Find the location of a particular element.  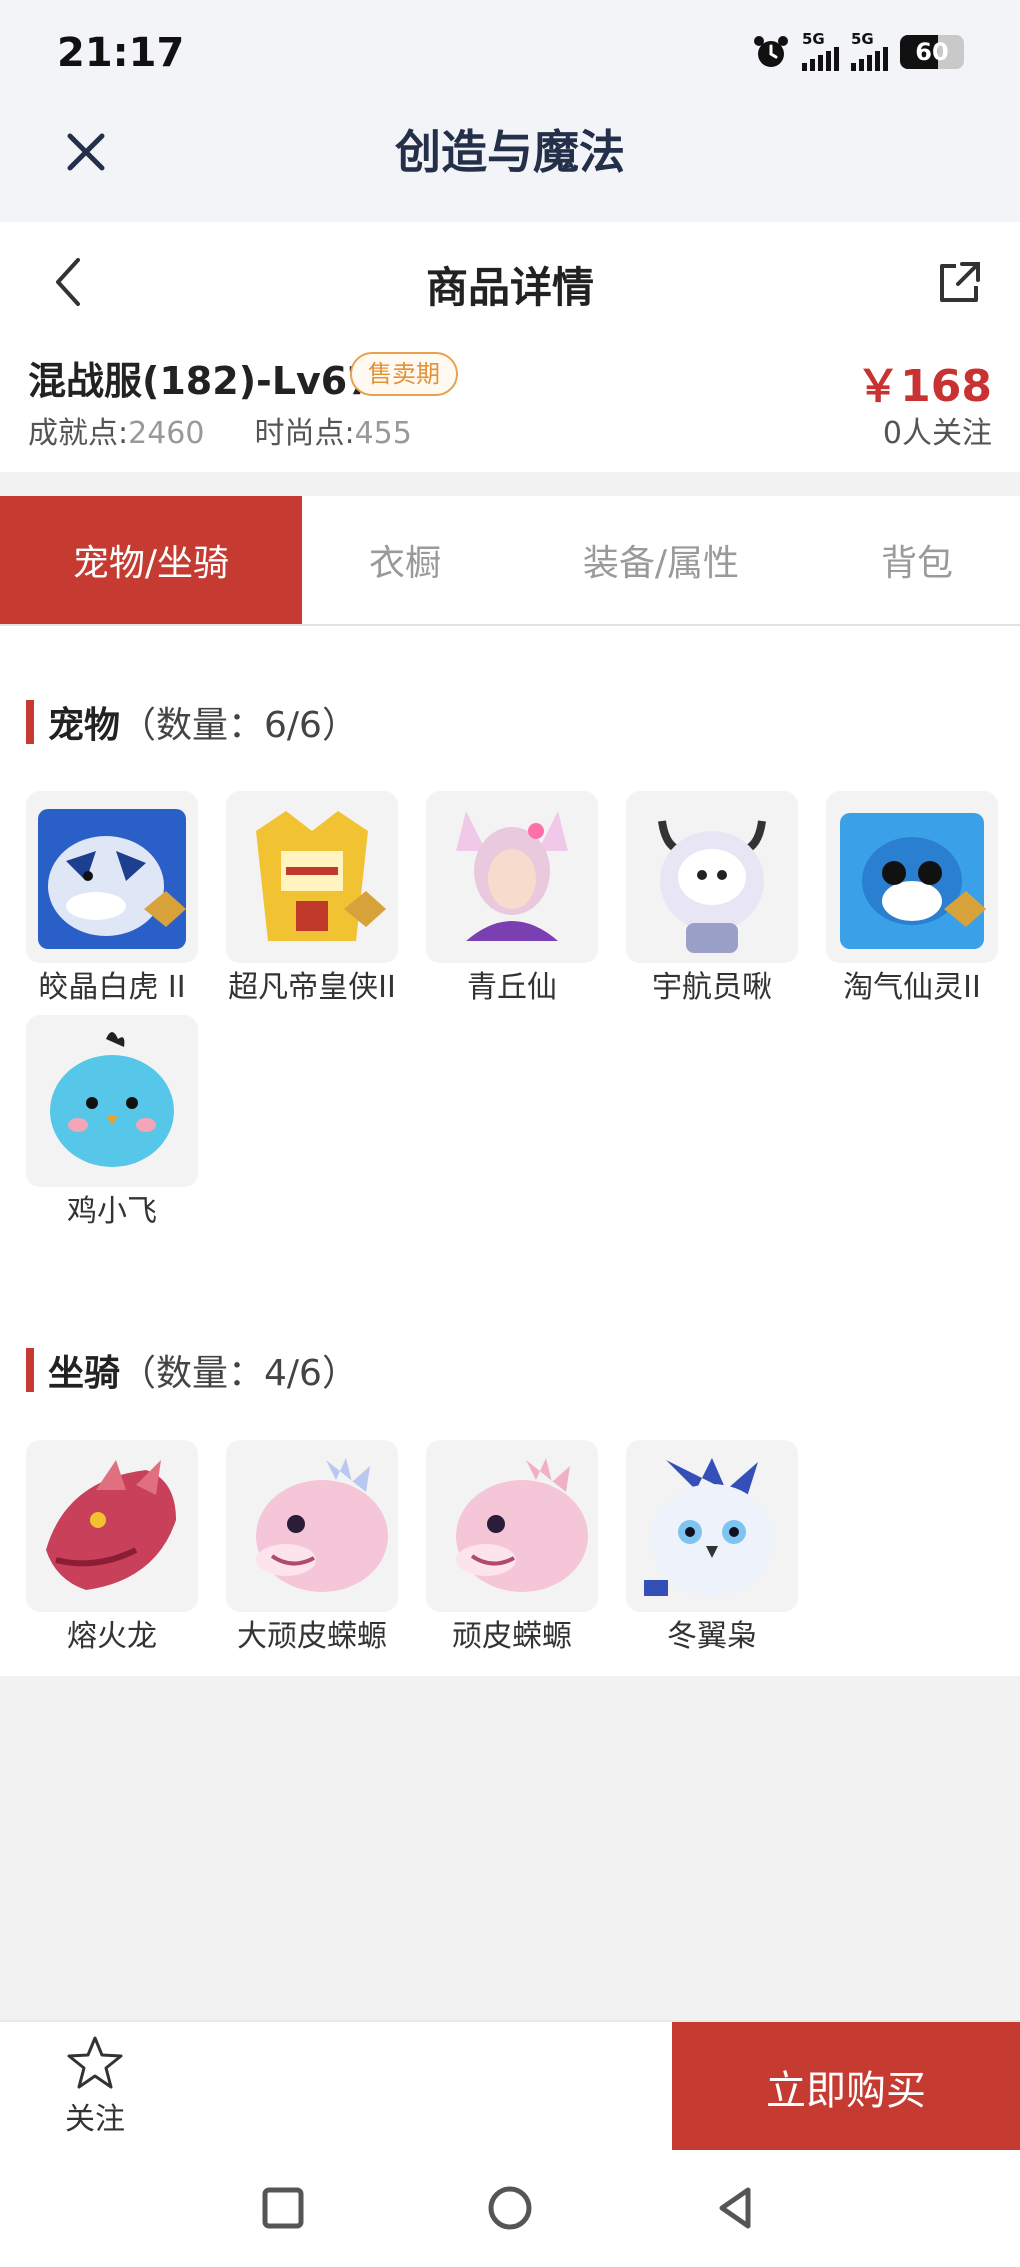

mount-item: 熔火龙 is located at coordinates (112, 1548).